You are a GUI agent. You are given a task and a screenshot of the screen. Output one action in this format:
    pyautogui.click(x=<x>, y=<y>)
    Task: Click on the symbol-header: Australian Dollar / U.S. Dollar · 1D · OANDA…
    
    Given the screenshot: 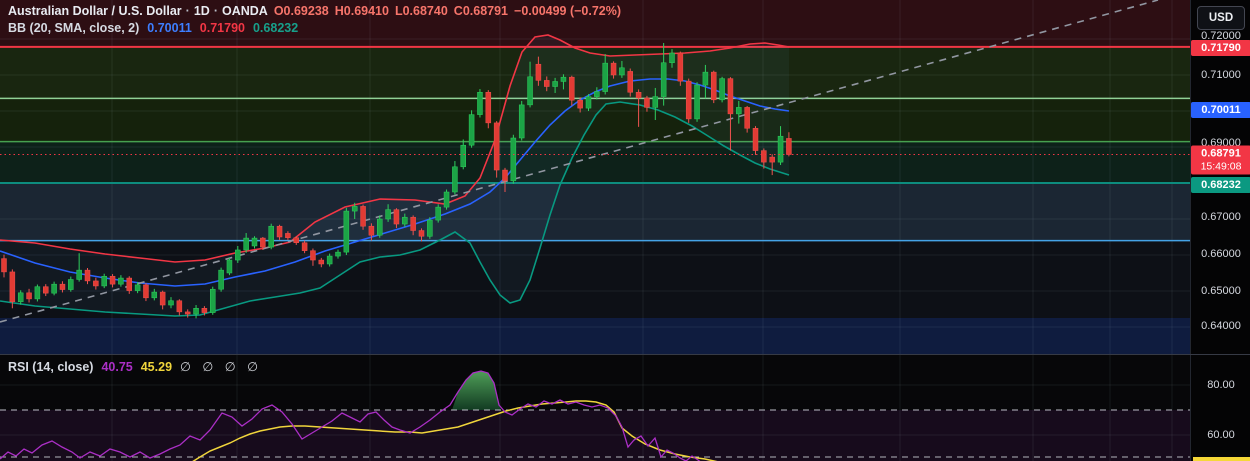 What is the action you would take?
    pyautogui.click(x=314, y=11)
    